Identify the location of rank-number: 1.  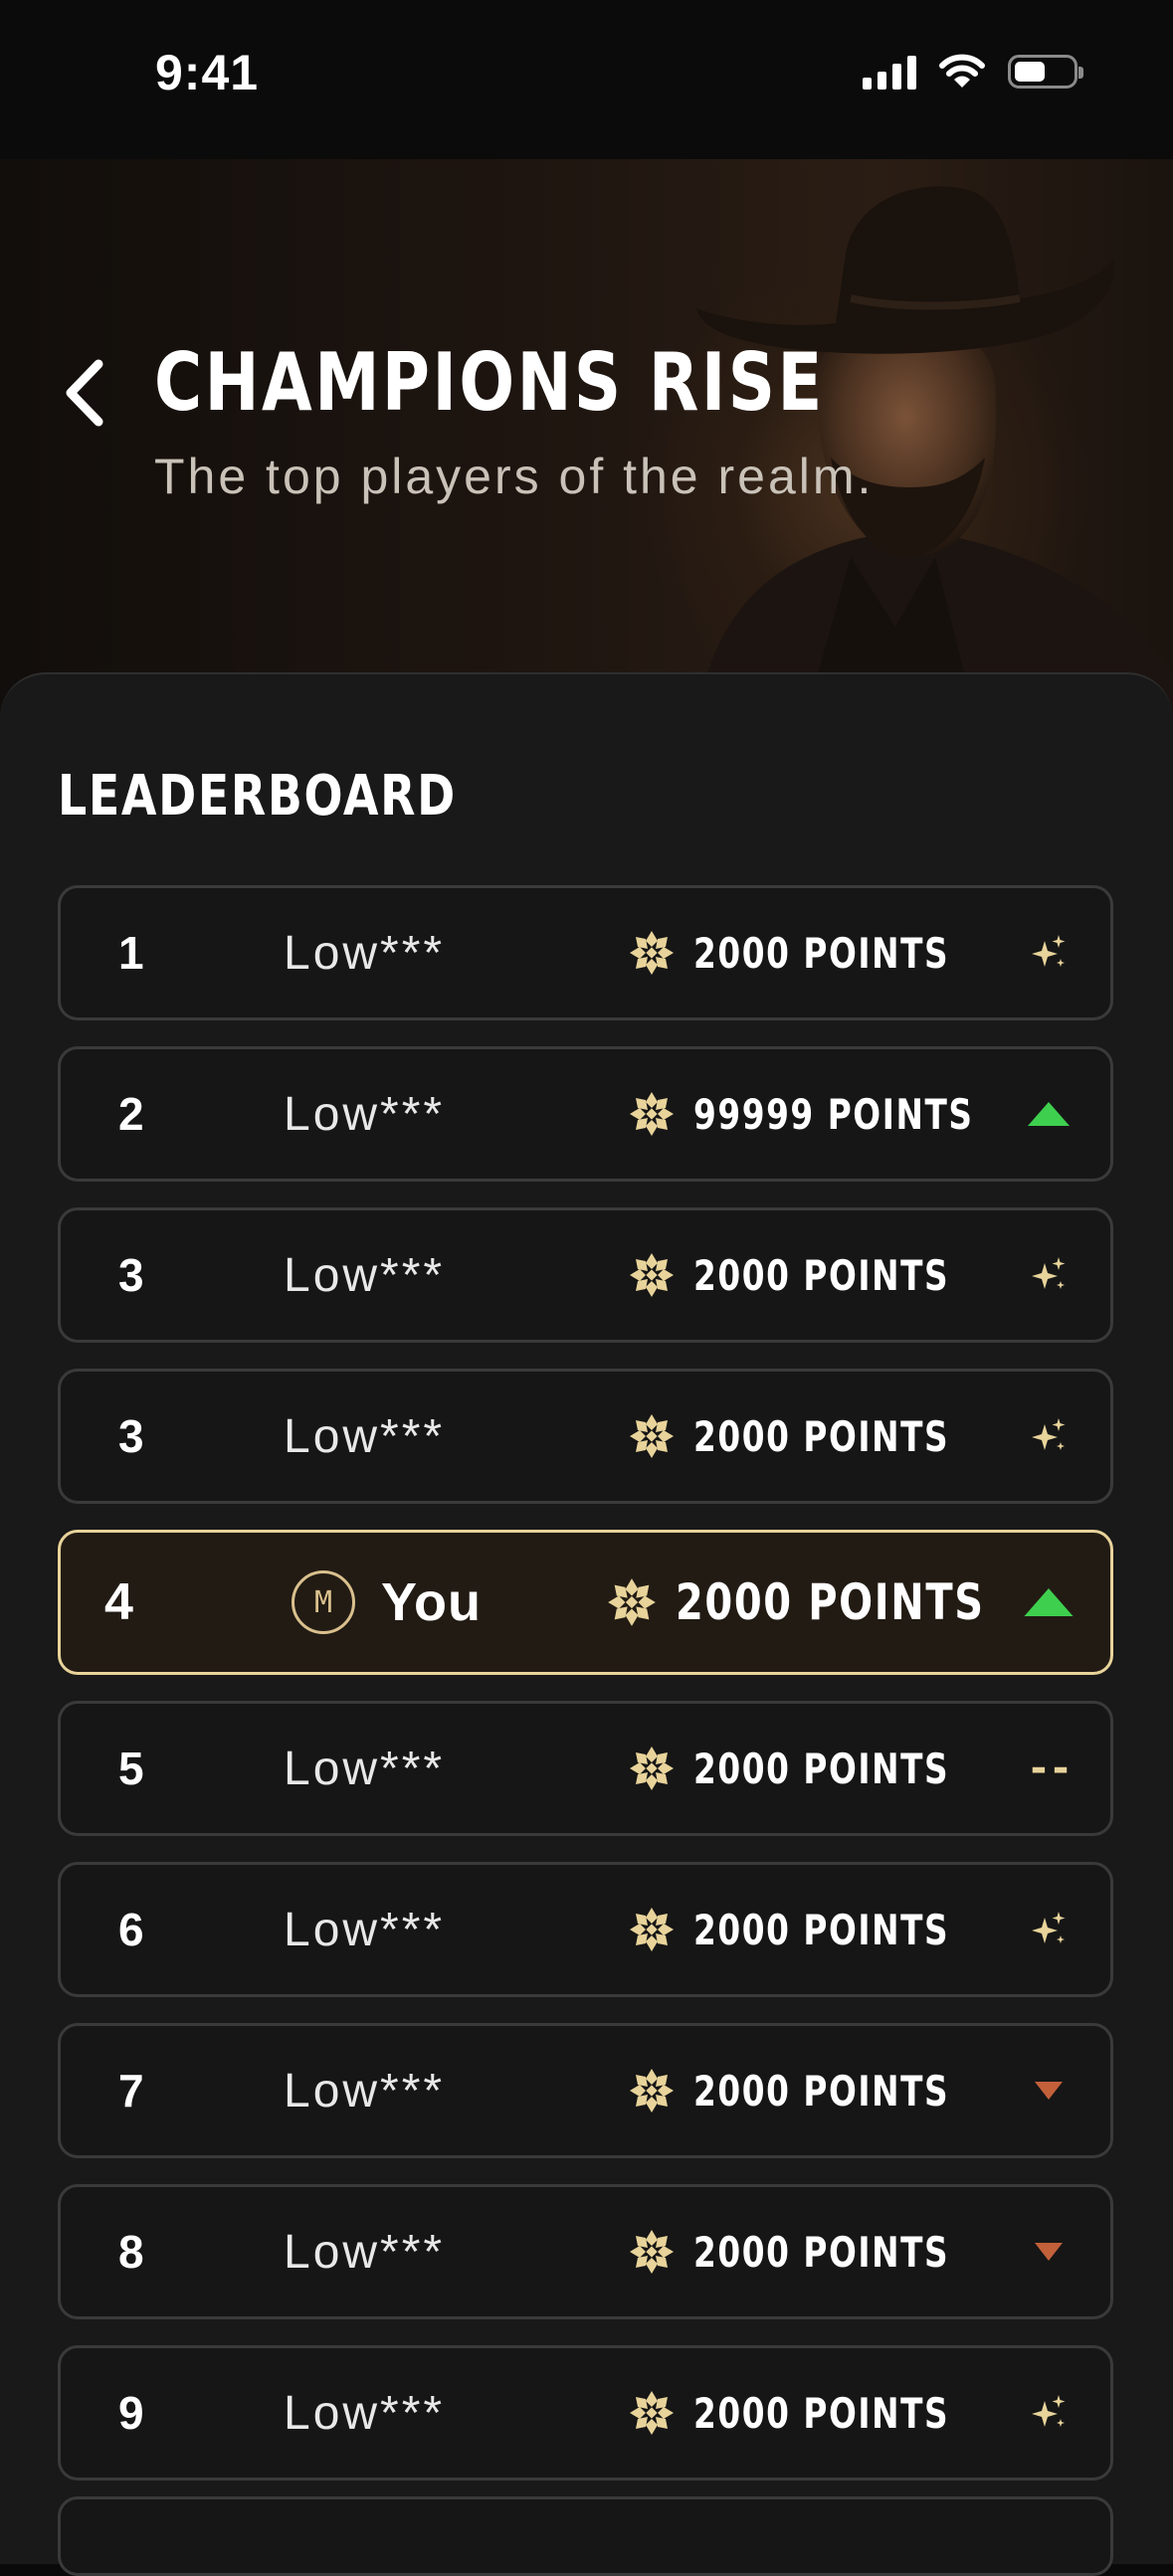
(131, 953).